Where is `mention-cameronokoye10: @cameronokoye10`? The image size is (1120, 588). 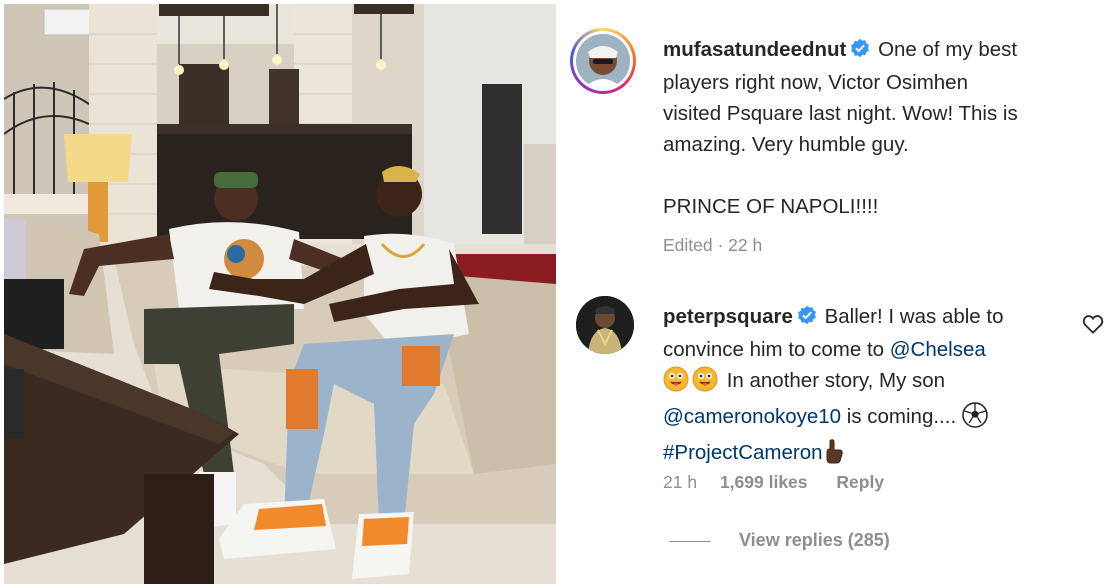
mention-cameronokoye10: @cameronokoye10 is located at coordinates (752, 416).